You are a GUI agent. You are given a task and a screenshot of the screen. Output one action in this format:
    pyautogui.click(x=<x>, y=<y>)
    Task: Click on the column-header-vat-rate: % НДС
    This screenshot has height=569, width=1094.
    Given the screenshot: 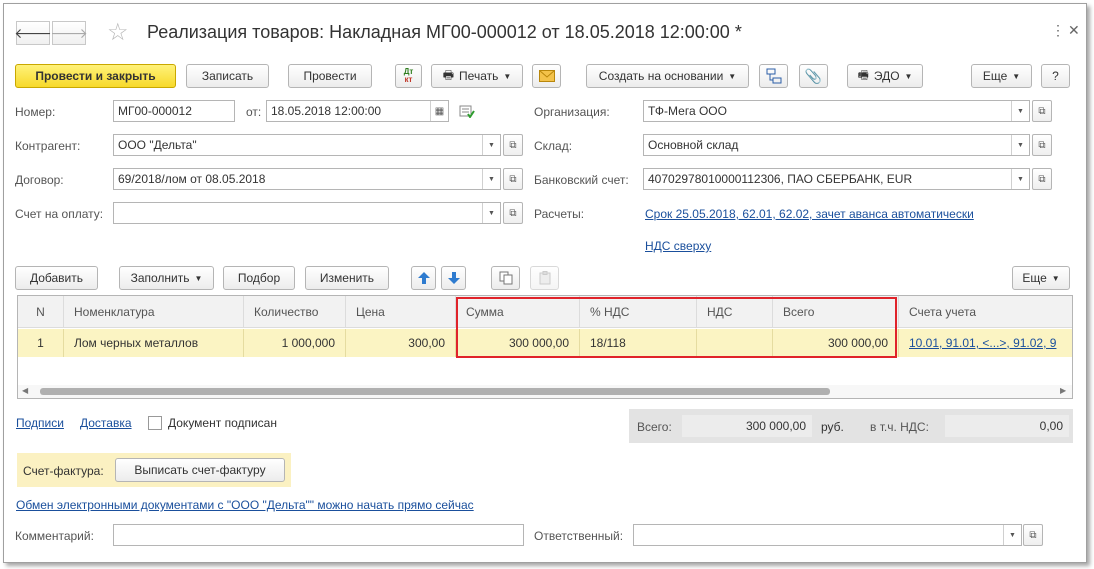 What is the action you would take?
    pyautogui.click(x=638, y=312)
    